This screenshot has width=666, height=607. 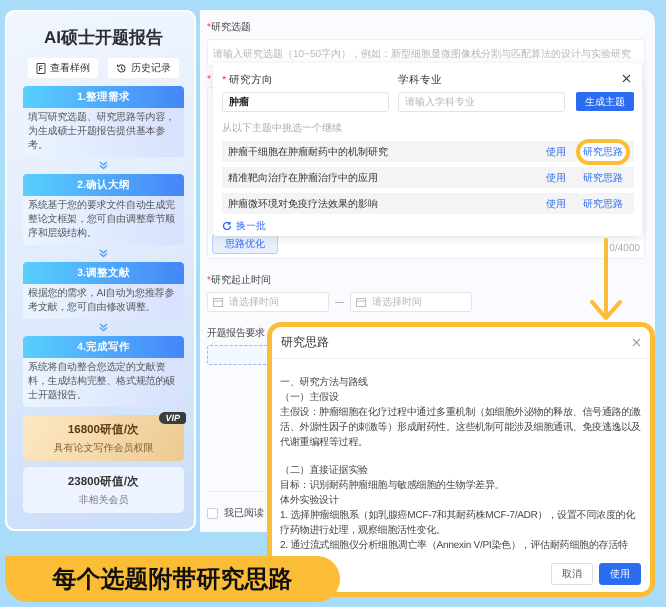 I want to click on topic-row: 肿瘤微环境对免疫疗法效果的影响 使用 研究思路, so click(x=428, y=203).